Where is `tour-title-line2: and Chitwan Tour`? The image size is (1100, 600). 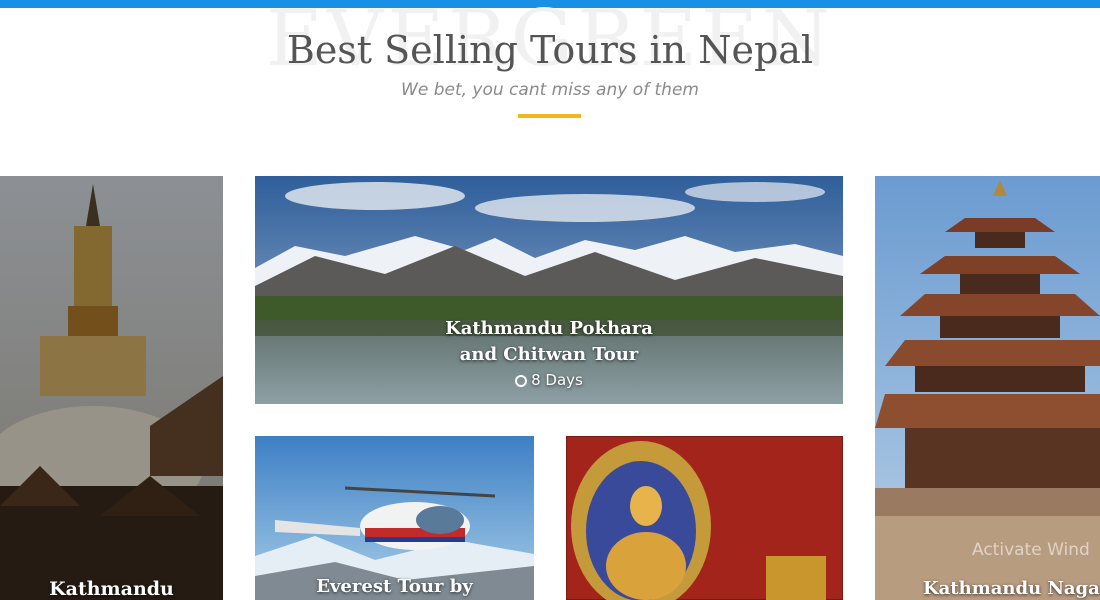
tour-title-line2: and Chitwan Tour is located at coordinates (549, 354).